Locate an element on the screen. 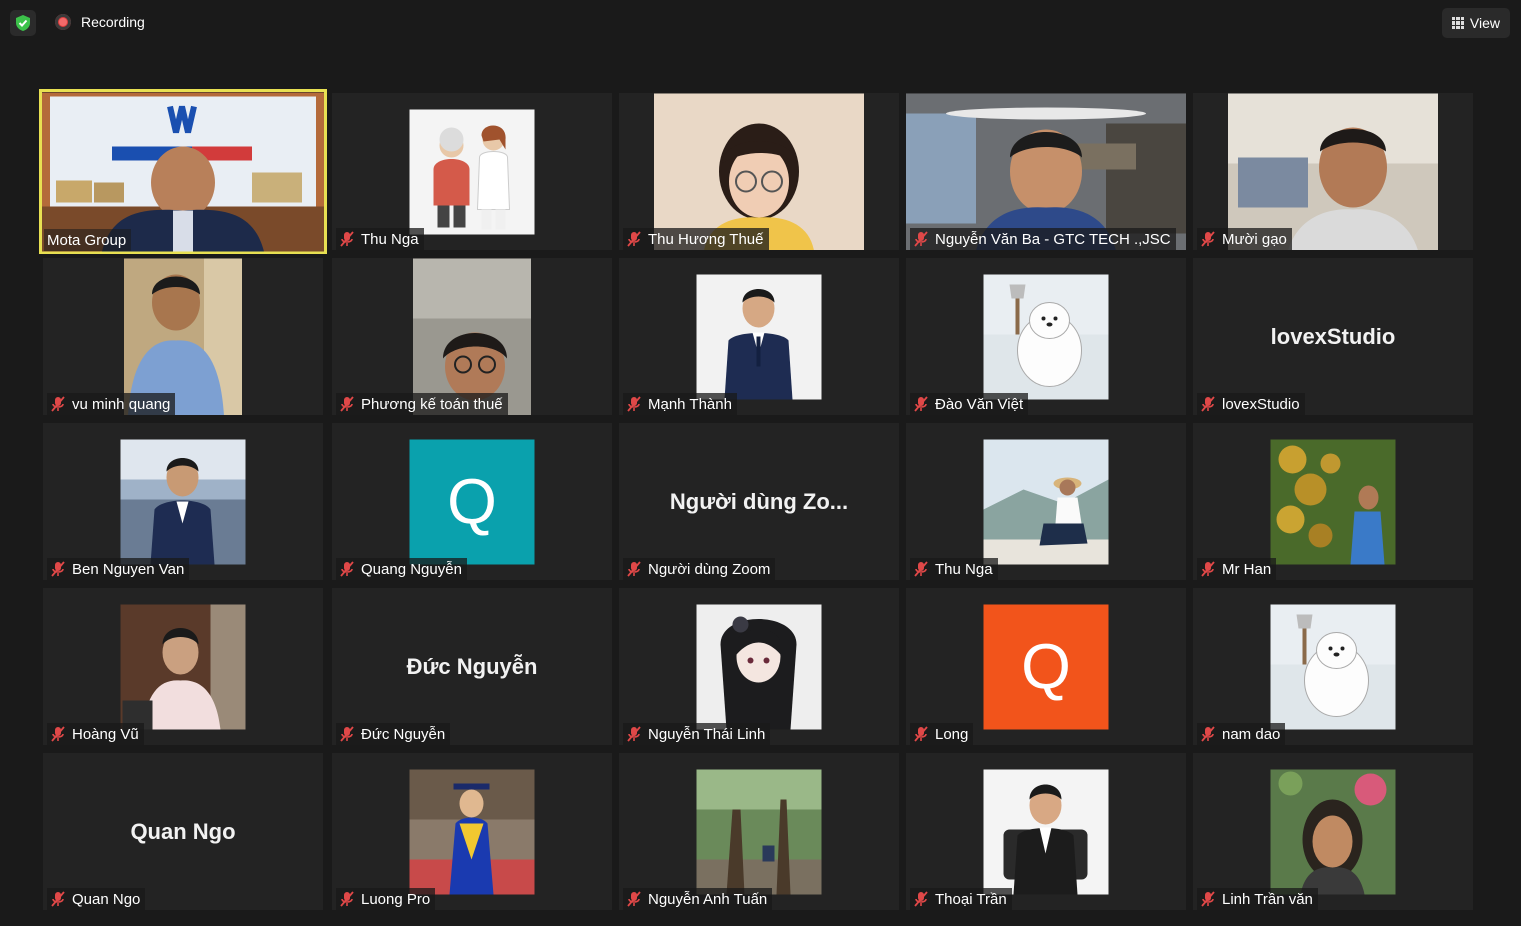 This screenshot has height=926, width=1521. participant-tile-ben-nguyen-van: Ben Nguyen Van is located at coordinates (183, 501).